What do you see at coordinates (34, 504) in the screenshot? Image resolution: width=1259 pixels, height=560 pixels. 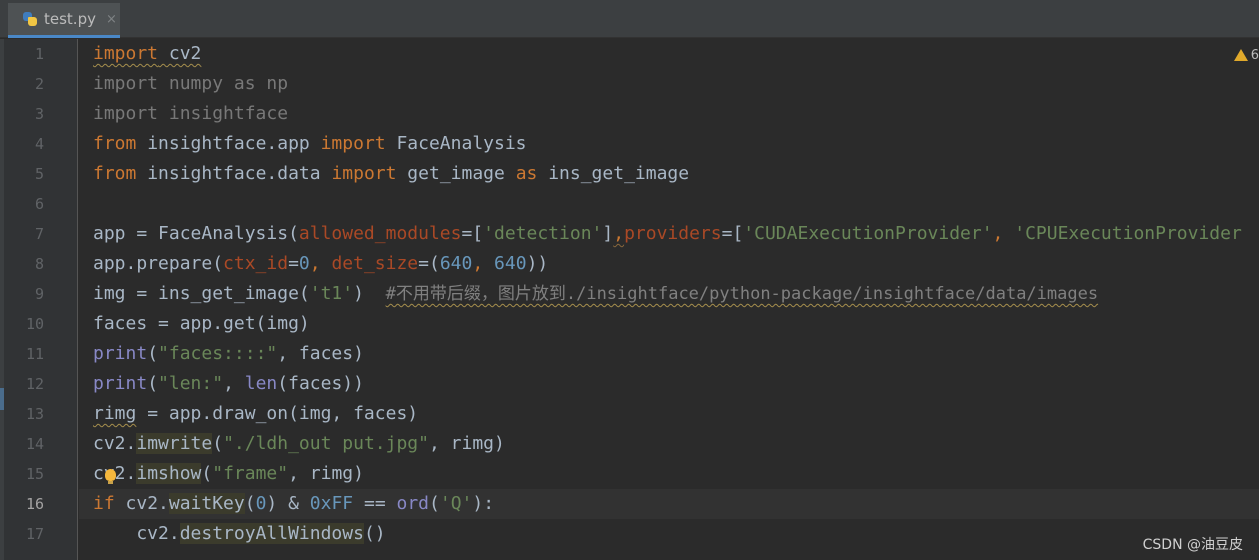 I see `line-number-current: 16` at bounding box center [34, 504].